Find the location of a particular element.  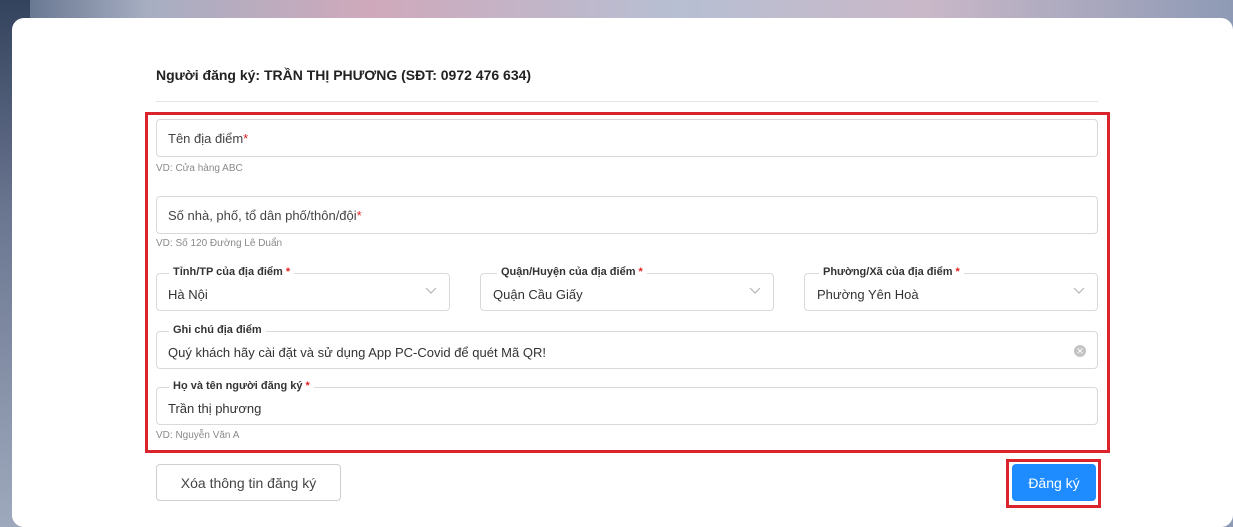

address-input: Số nhà, phố, tổ dân phố/thôn/đội* is located at coordinates (627, 215).